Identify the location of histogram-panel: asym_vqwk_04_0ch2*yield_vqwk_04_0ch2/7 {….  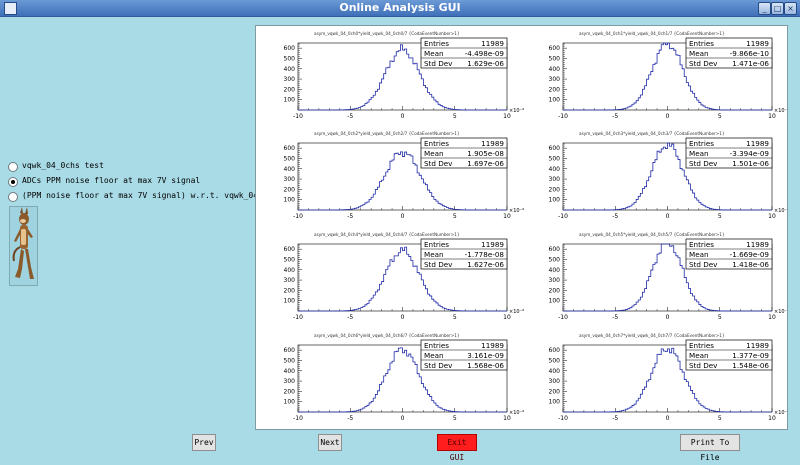
(404, 175).